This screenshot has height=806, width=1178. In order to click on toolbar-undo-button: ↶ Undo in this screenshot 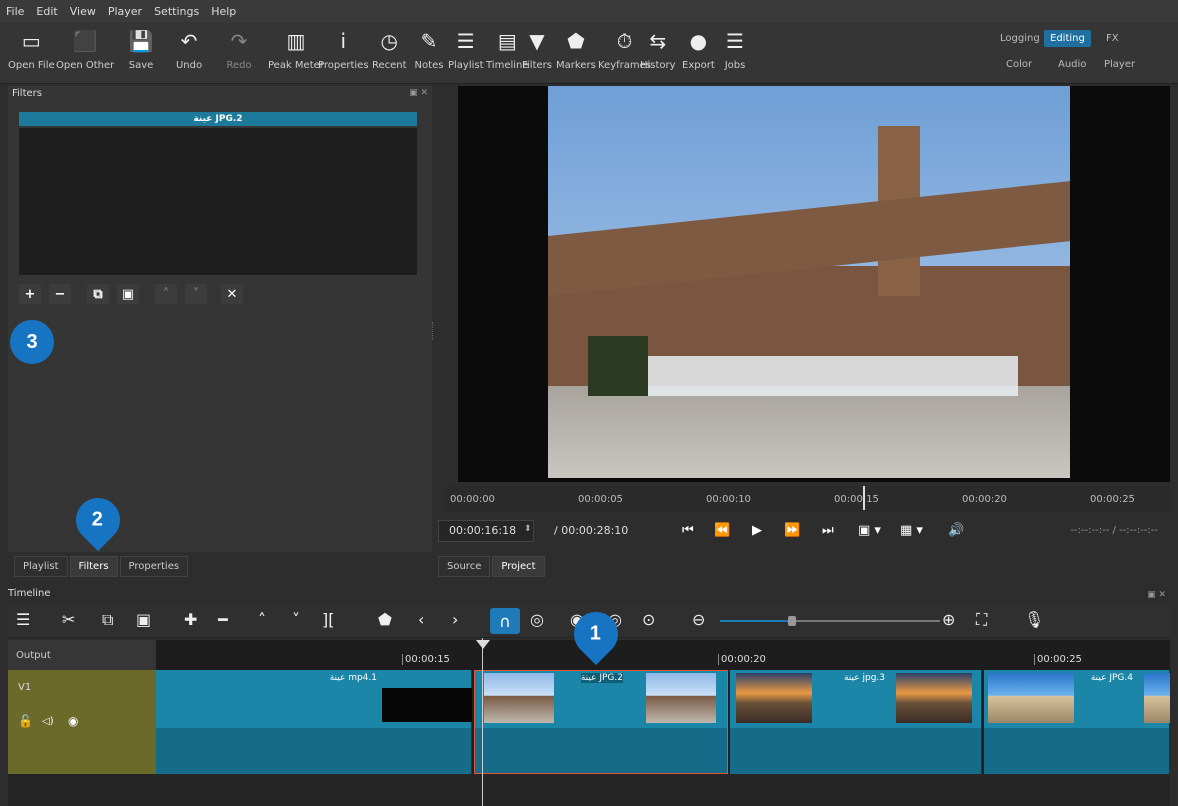, I will do `click(189, 54)`.